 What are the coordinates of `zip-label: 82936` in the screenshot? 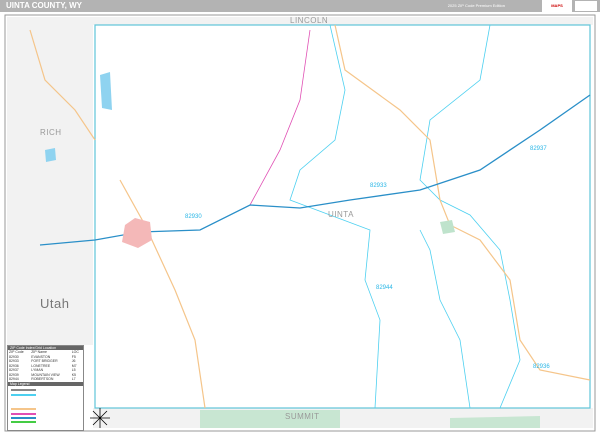 It's located at (541, 367).